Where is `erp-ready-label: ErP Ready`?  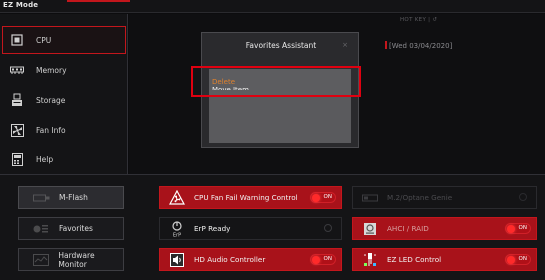 erp-ready-label: ErP Ready is located at coordinates (212, 228).